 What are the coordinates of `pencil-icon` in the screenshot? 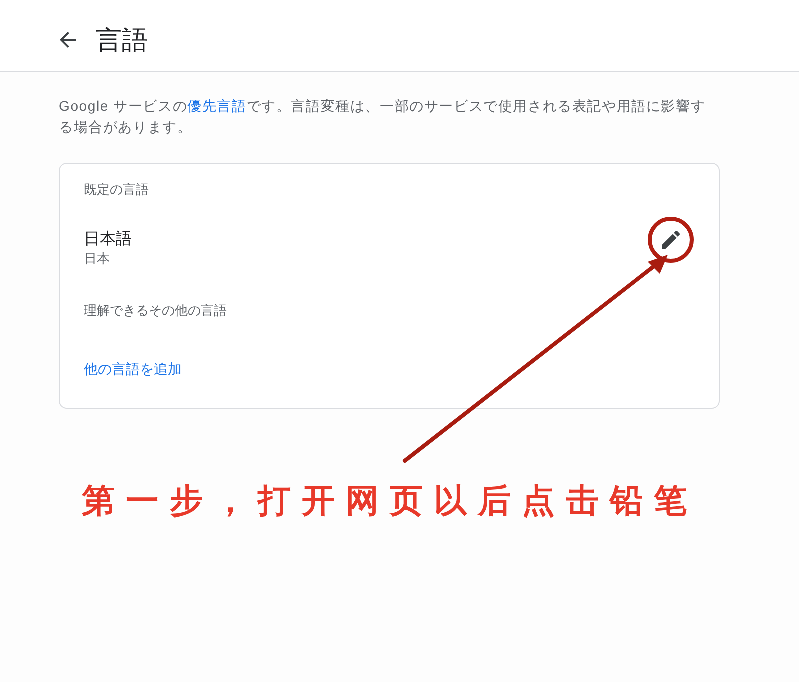 It's located at (671, 240).